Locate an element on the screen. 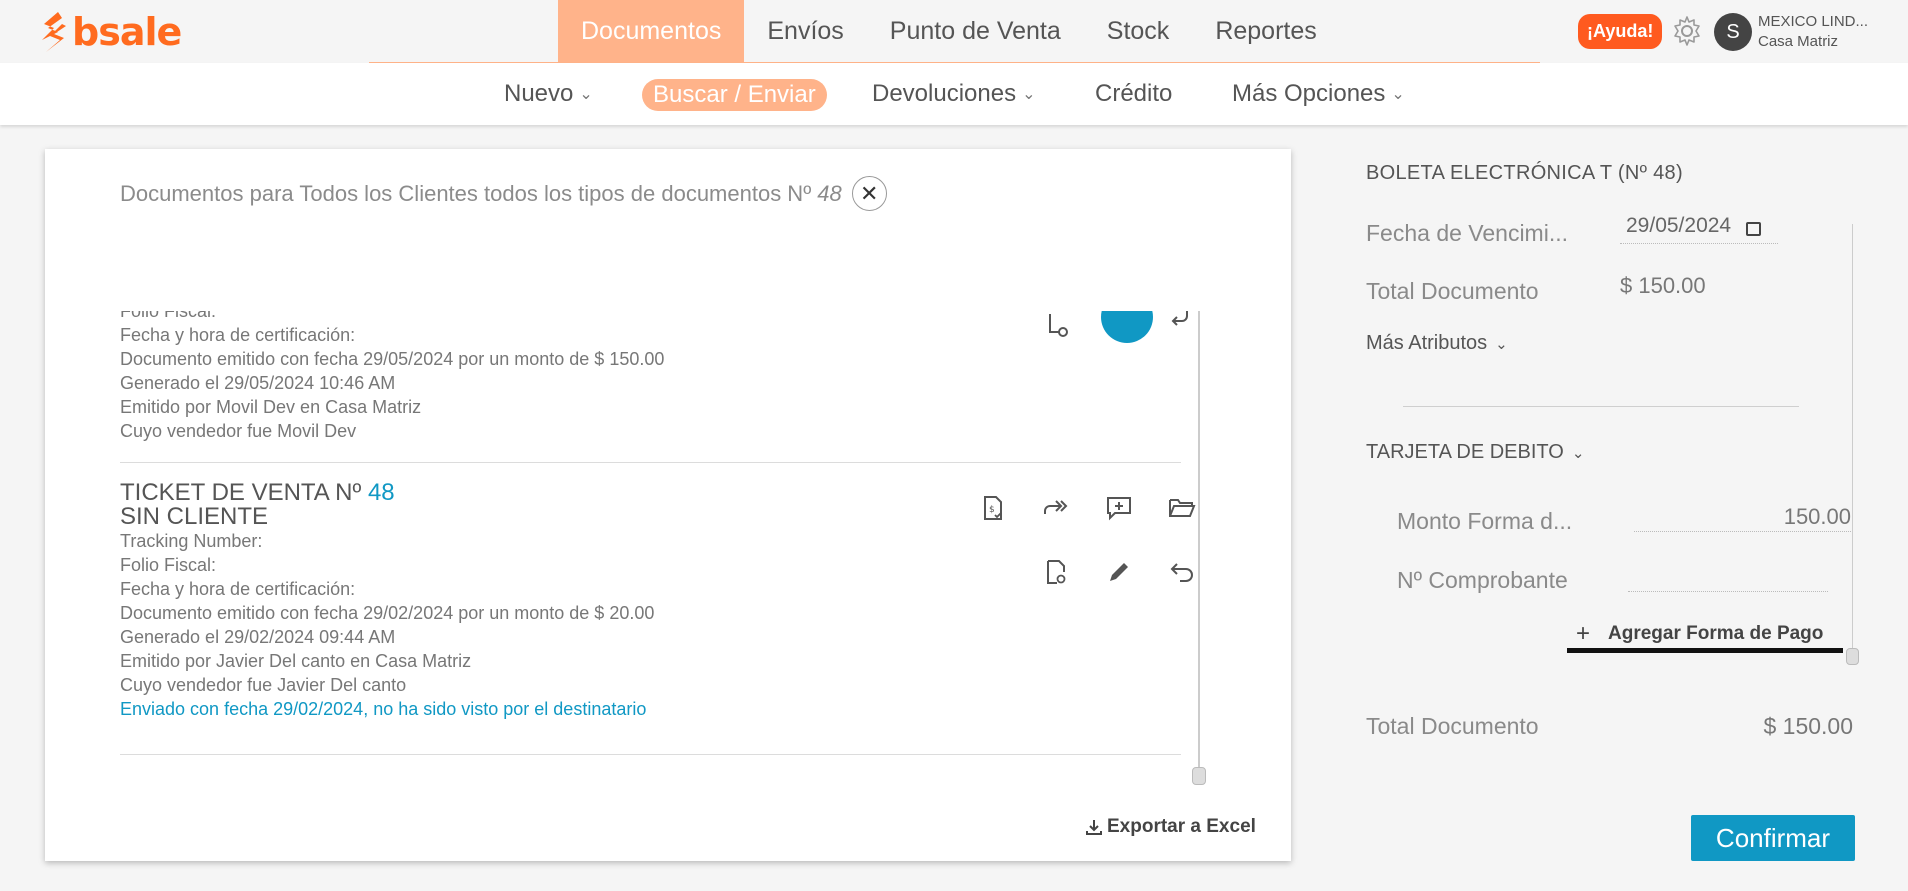 The height and width of the screenshot is (891, 1908). add-payment-underline is located at coordinates (1705, 650).